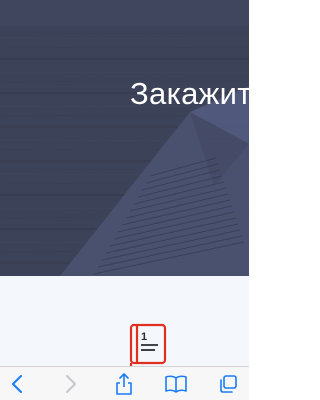 This screenshot has width=320, height=400. I want to click on browser-toolbar, so click(124, 383).